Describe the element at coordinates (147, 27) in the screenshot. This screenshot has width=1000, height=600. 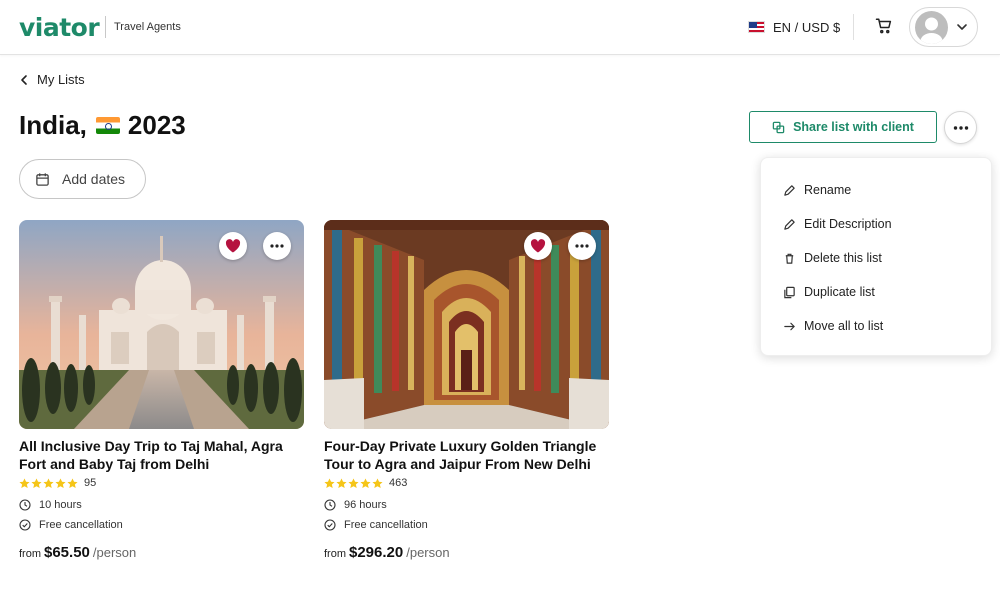
I see `logo-subtitle: Travel Agents` at that location.